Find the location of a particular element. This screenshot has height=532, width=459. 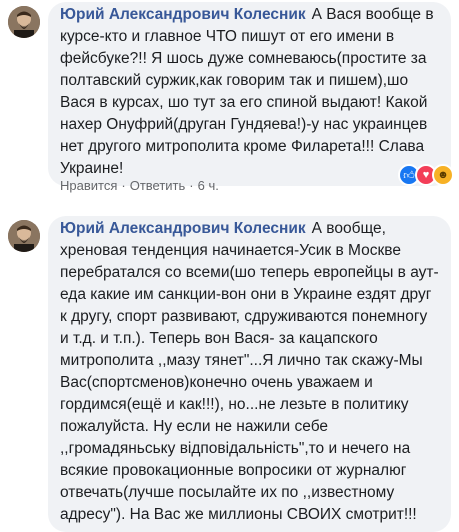

reaction-summary: 👍︎ ♥ ☻ is located at coordinates (426, 175).